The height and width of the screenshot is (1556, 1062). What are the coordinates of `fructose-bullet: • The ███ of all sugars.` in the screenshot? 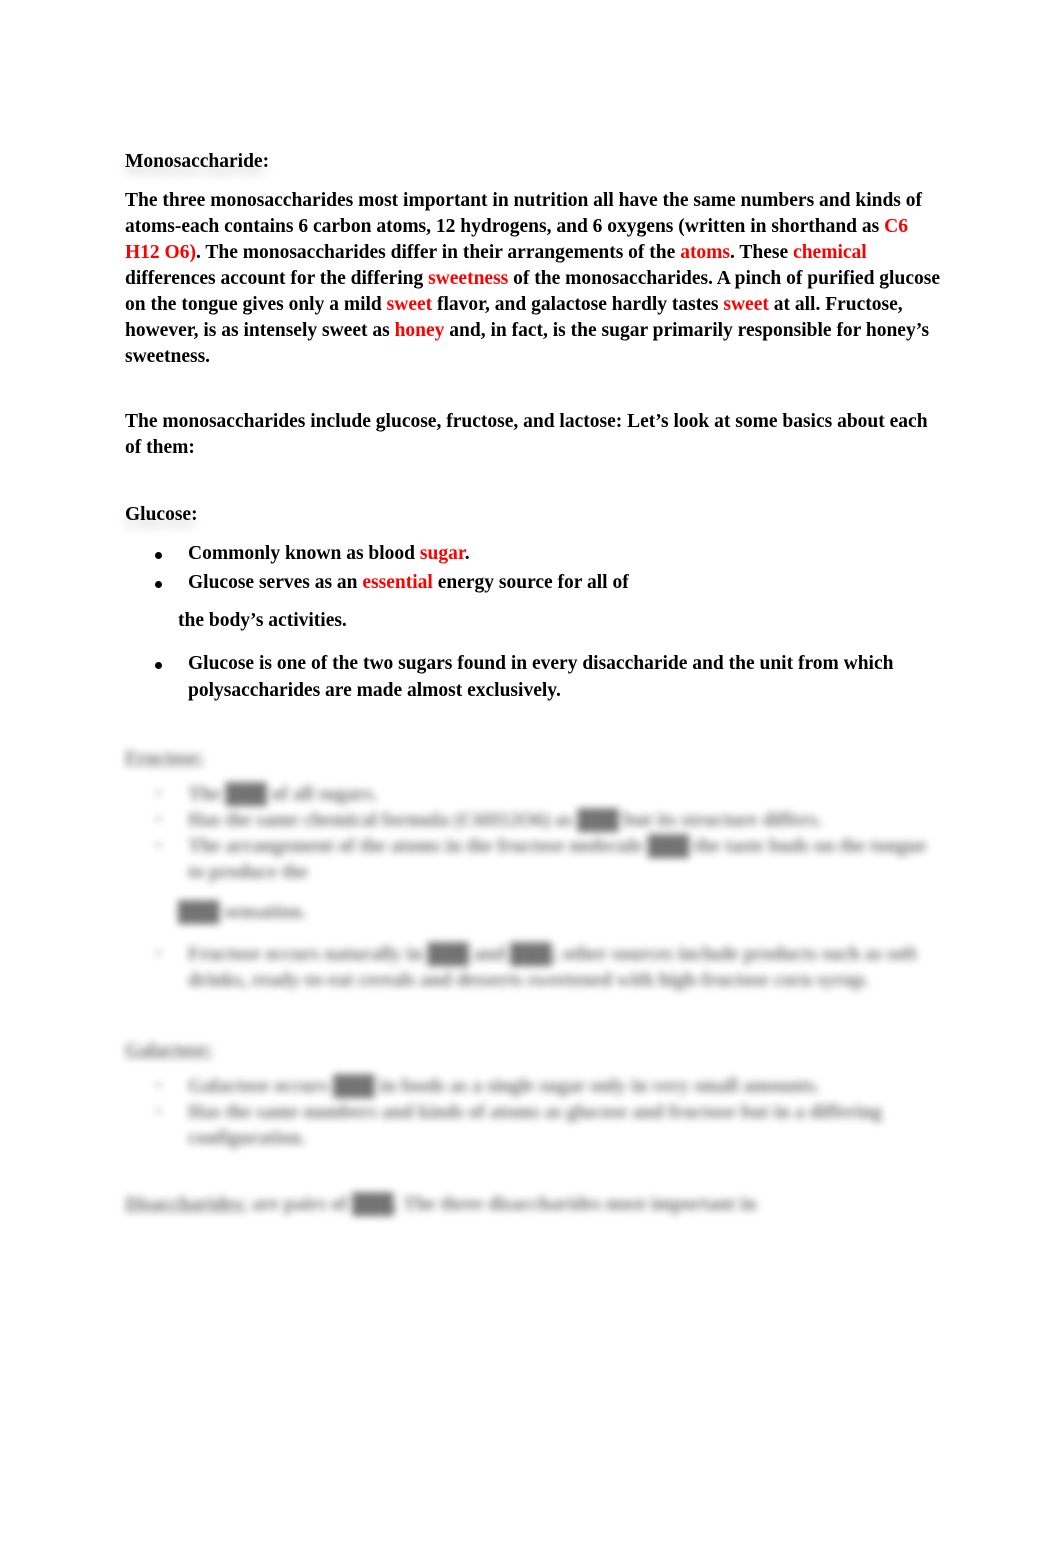 It's located at (266, 794).